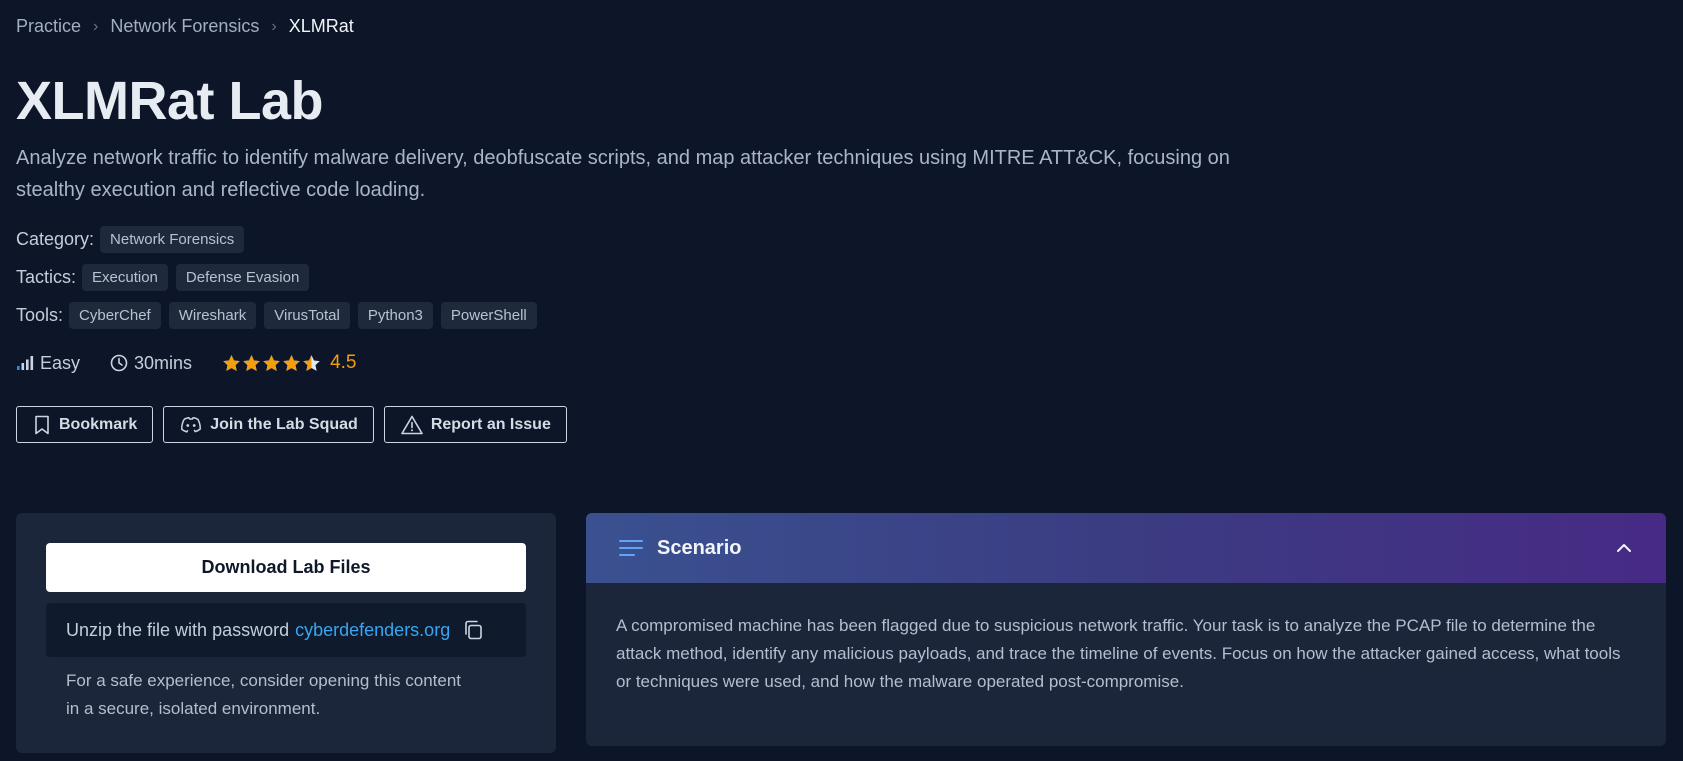 The image size is (1683, 761). What do you see at coordinates (490, 424) in the screenshot?
I see `report-issue-label: Report an Issue` at bounding box center [490, 424].